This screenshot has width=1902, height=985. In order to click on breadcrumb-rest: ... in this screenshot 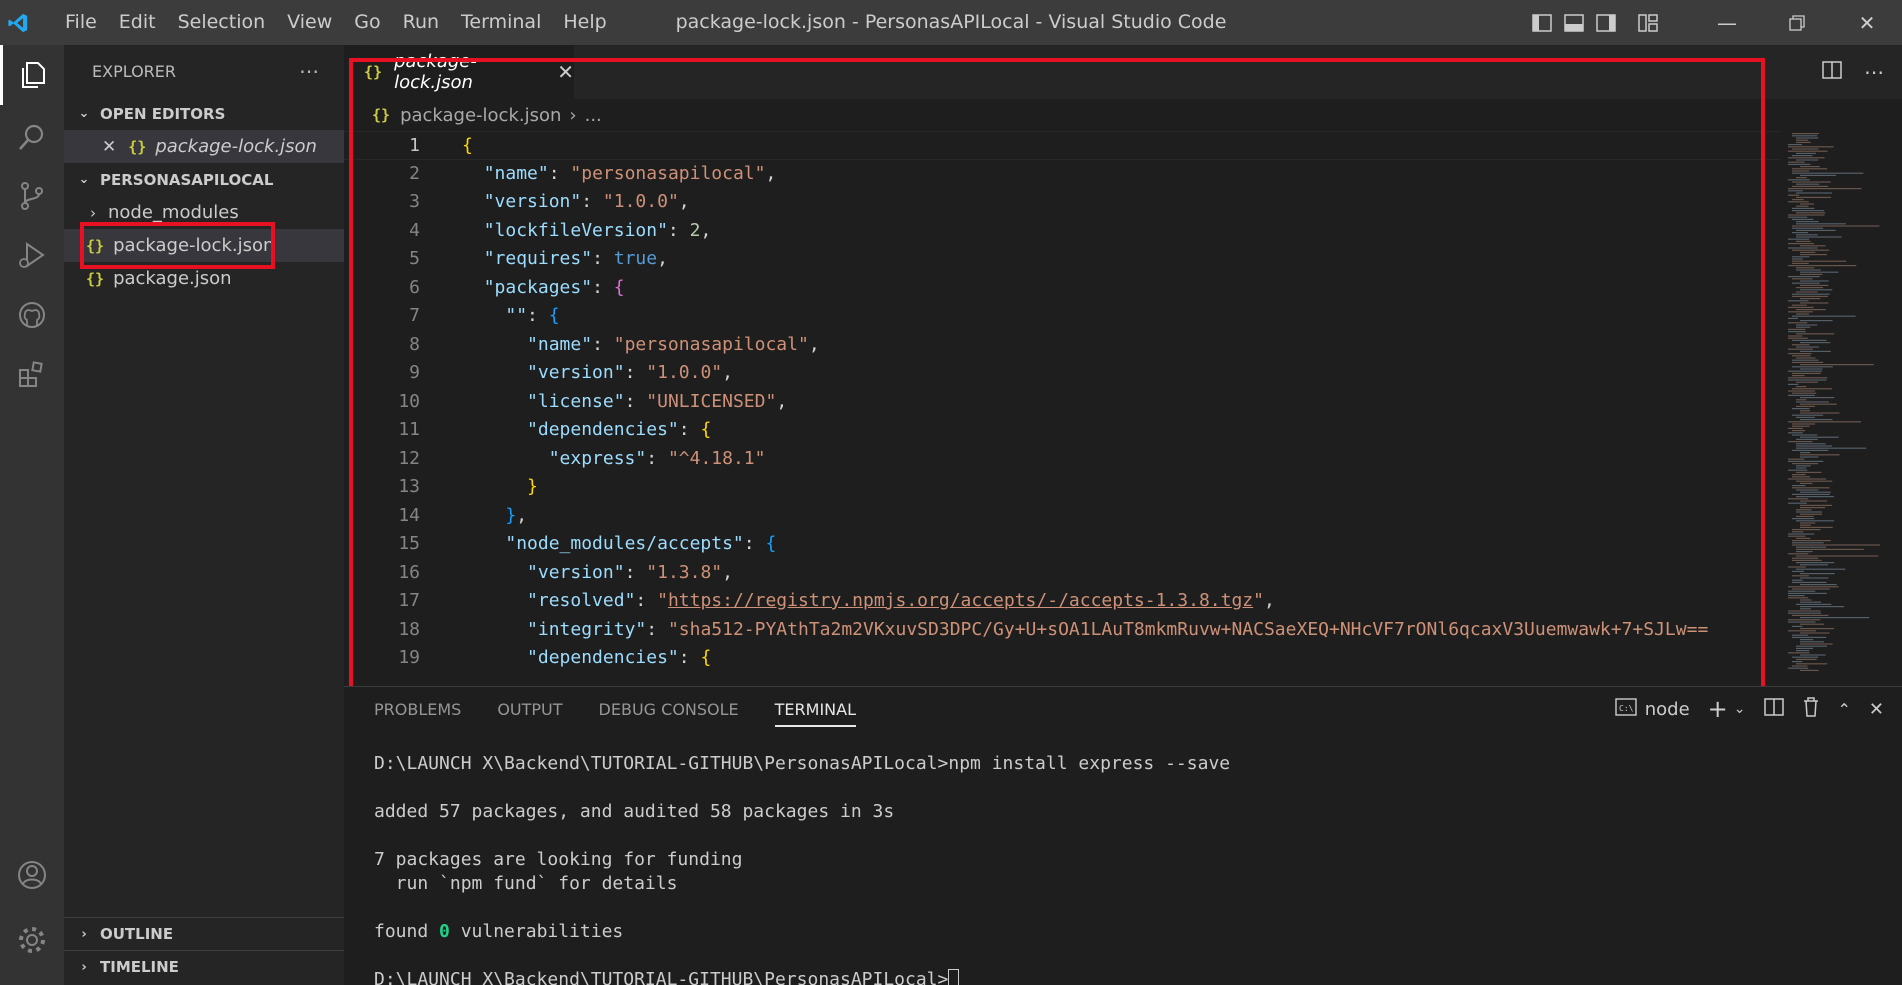, I will do `click(593, 115)`.